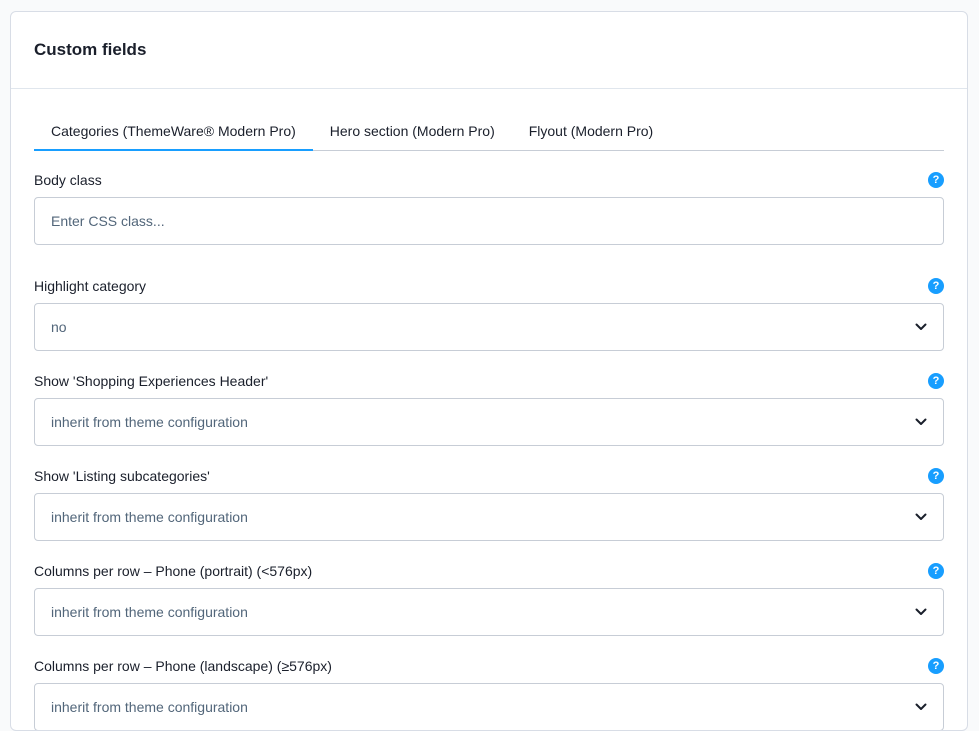 The width and height of the screenshot is (979, 731). I want to click on field-label-row: Highlight category ?, so click(489, 286).